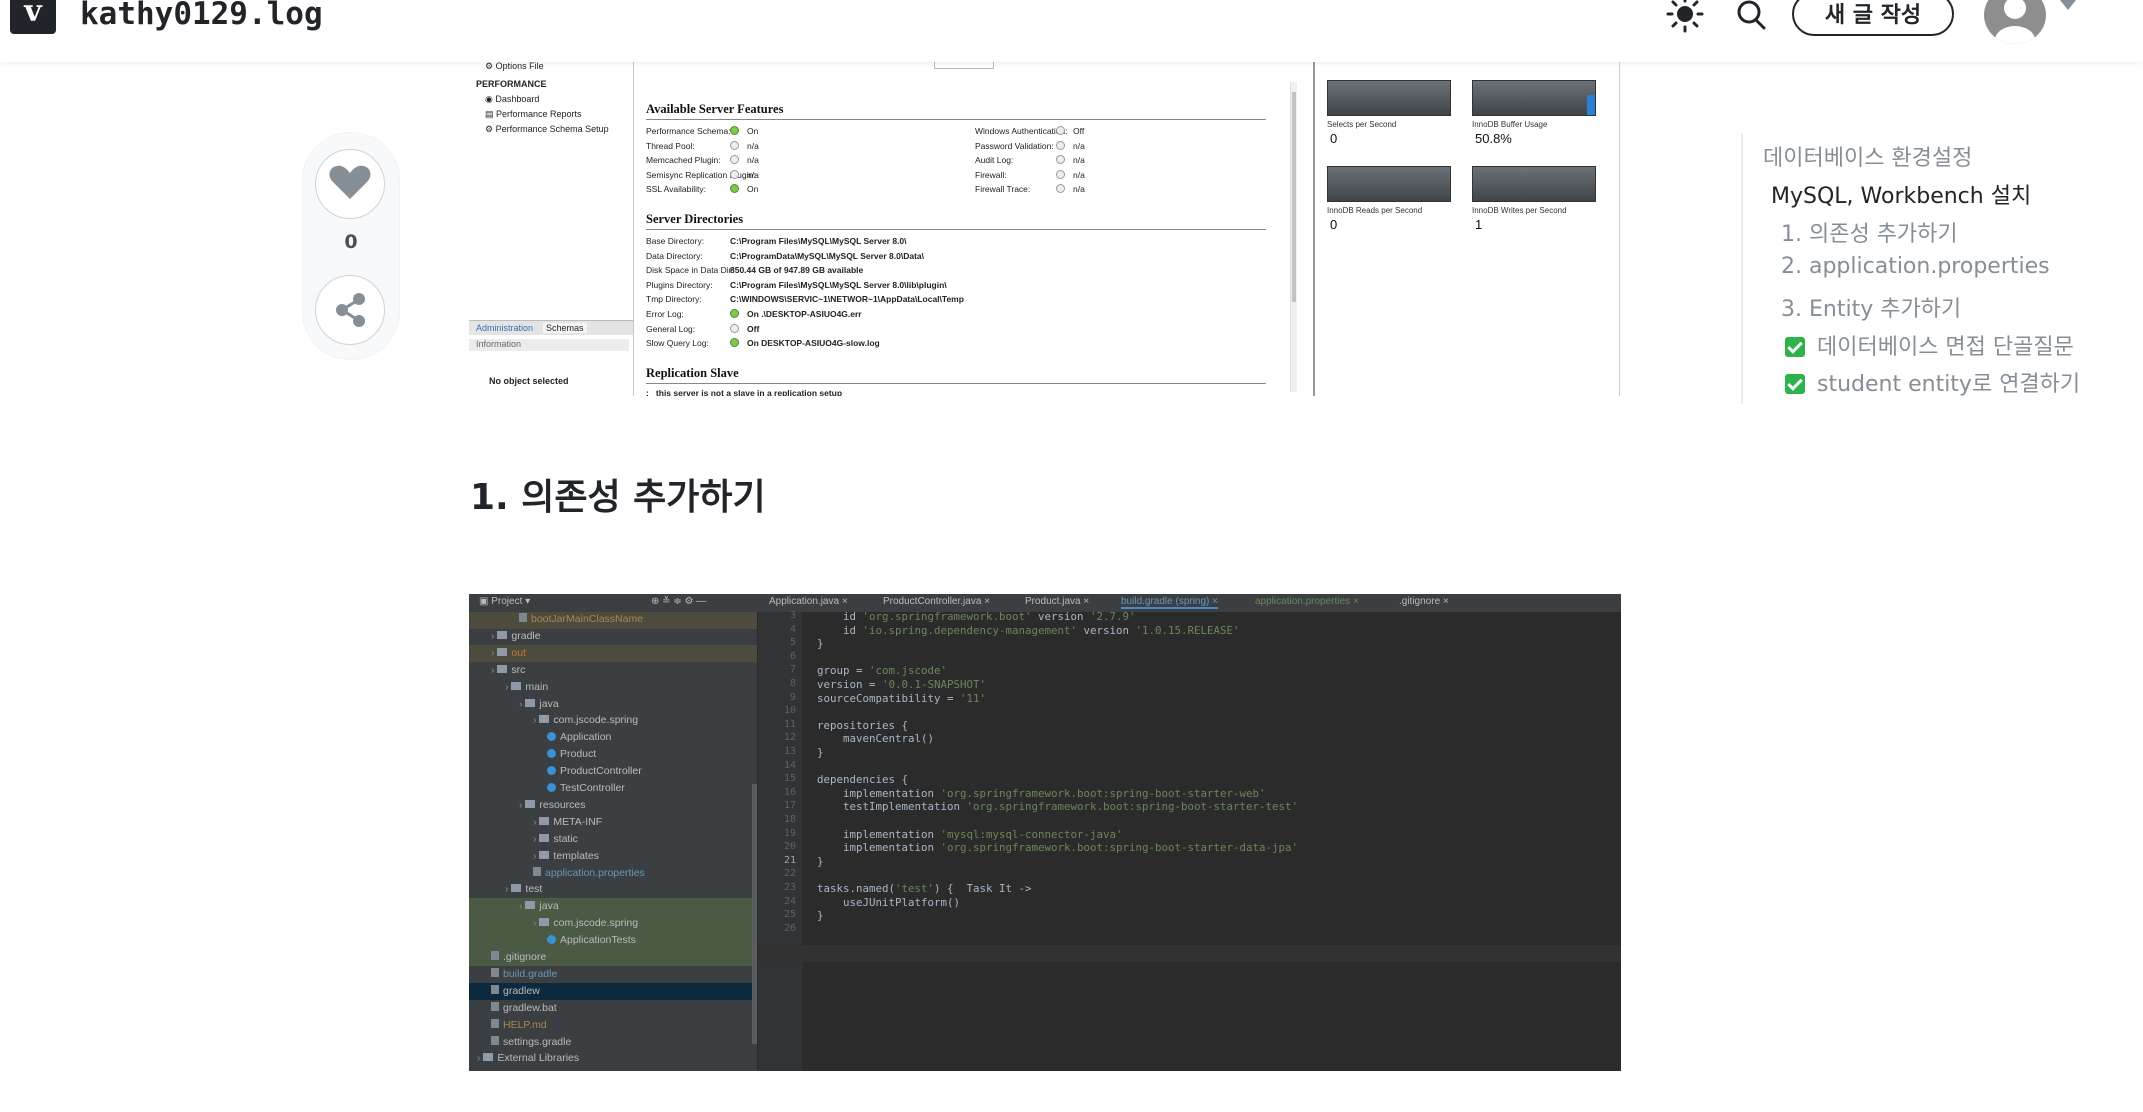 The width and height of the screenshot is (2143, 1112). I want to click on nav-item: ⚙ Options File, so click(514, 66).